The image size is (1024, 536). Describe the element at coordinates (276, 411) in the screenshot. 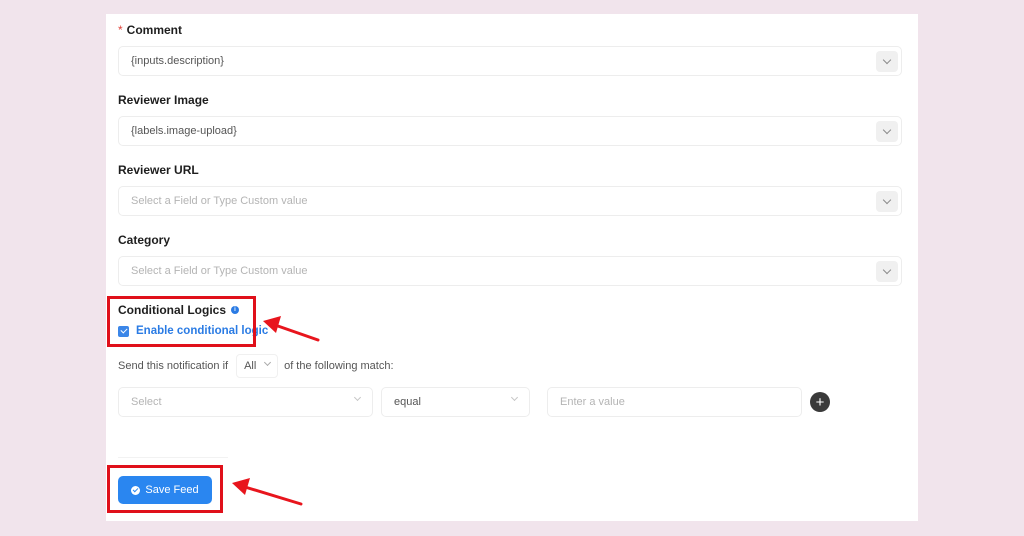

I see `annotation-arrows` at that location.